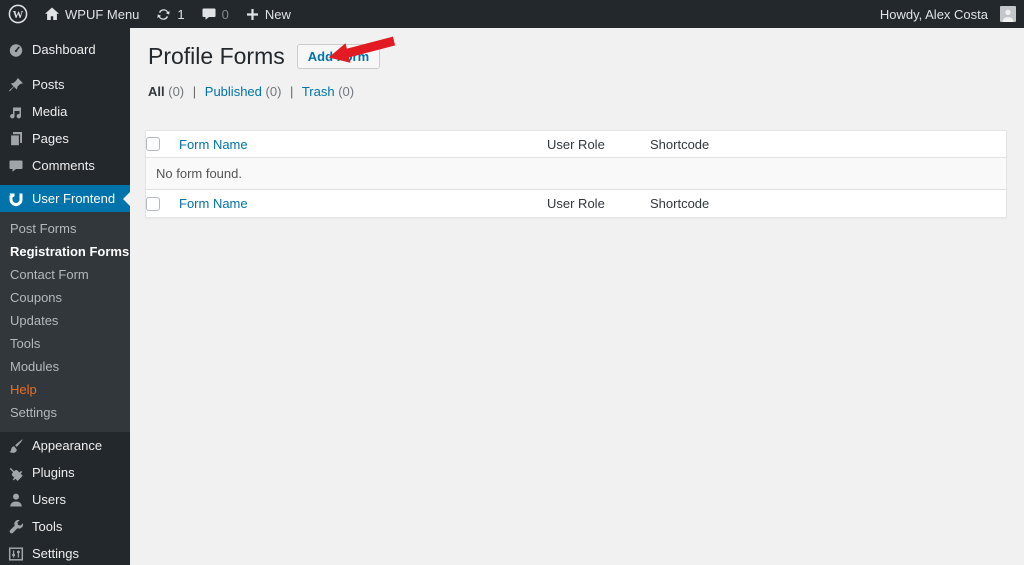  What do you see at coordinates (586, 91) in the screenshot?
I see `status-filters: All (0) | Published (0) | Trash (0)` at bounding box center [586, 91].